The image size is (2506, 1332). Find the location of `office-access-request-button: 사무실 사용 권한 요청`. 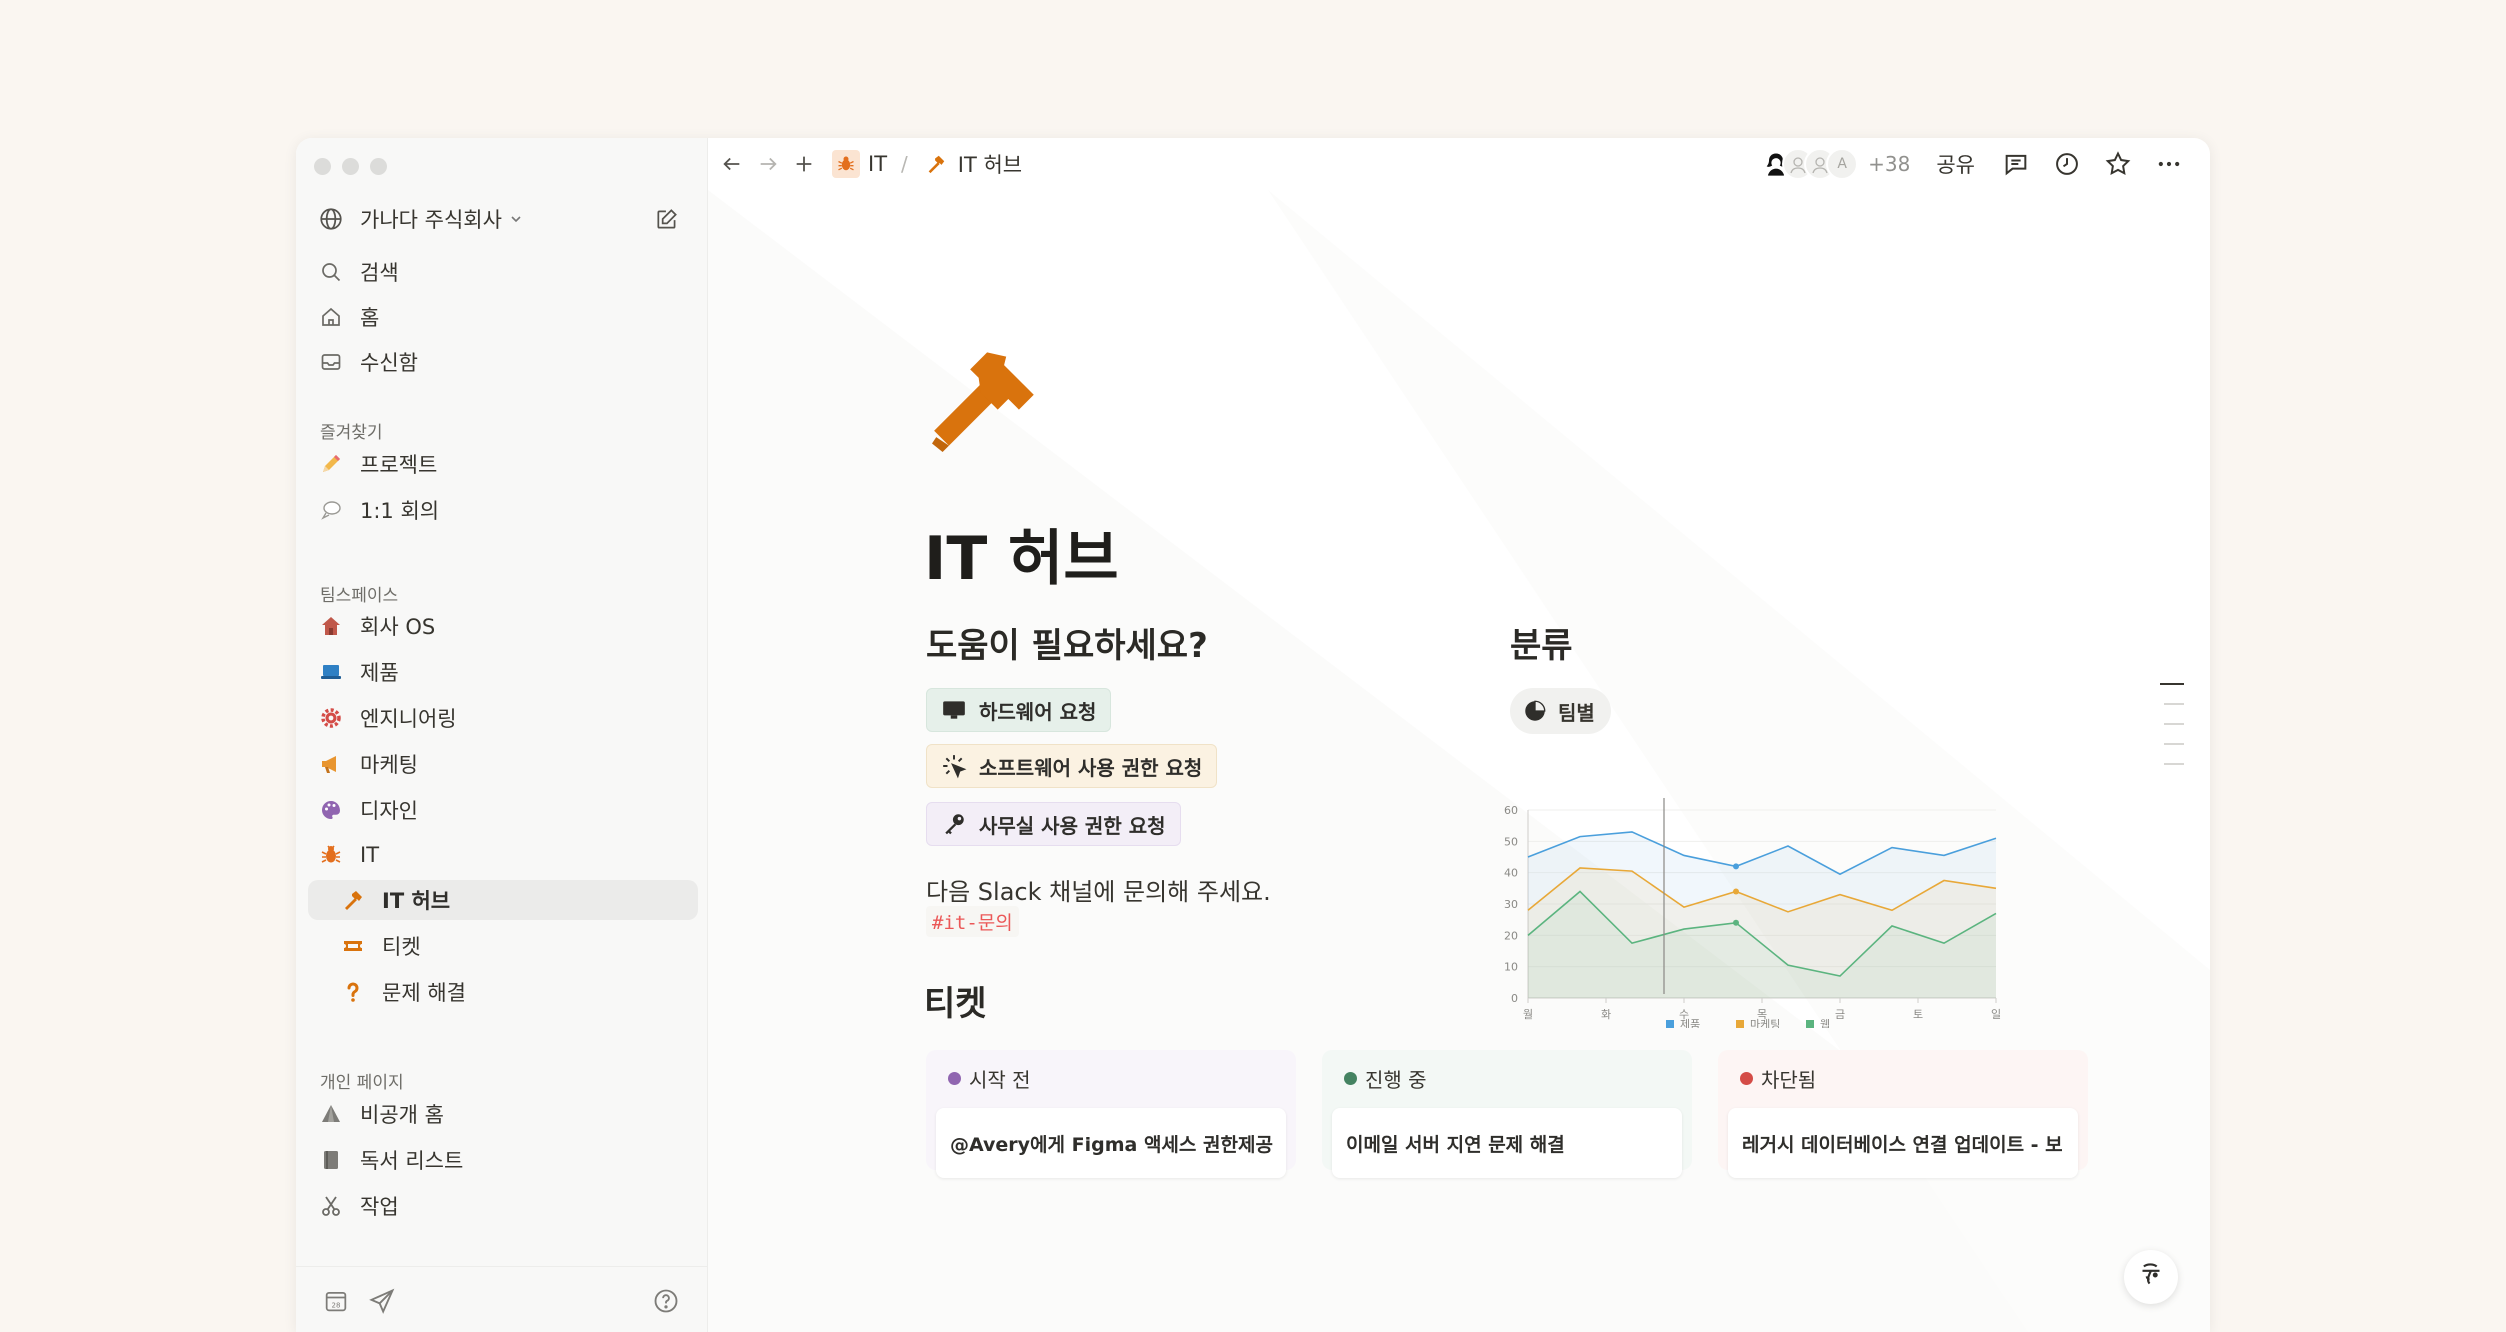

office-access-request-button: 사무실 사용 권한 요청 is located at coordinates (1053, 824).